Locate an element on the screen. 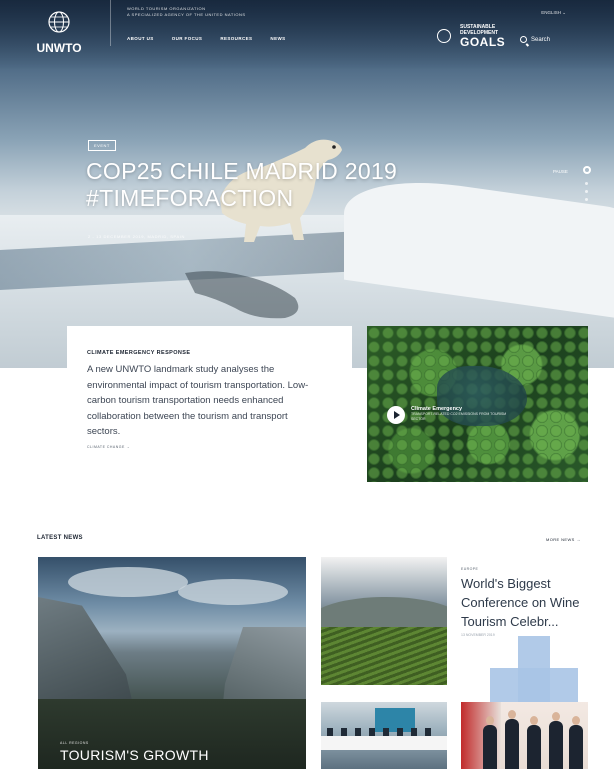 The height and width of the screenshot is (769, 614). news-card-tourism-growth: ALL REGIONS TOURISM'S GROWTH is located at coordinates (172, 663).